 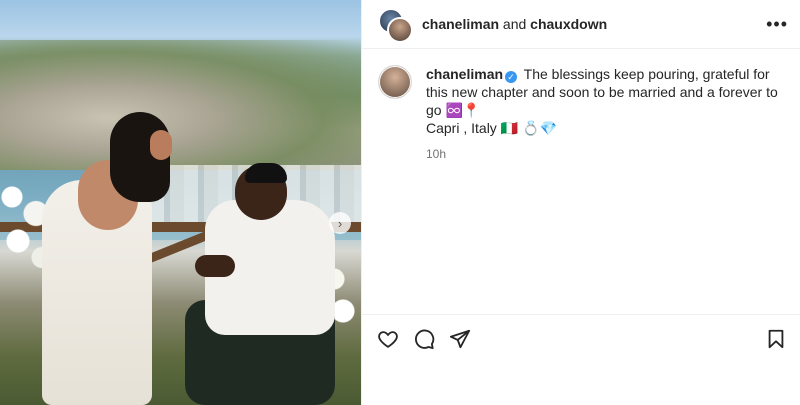 What do you see at coordinates (180, 105) in the screenshot?
I see `photo-cliffs` at bounding box center [180, 105].